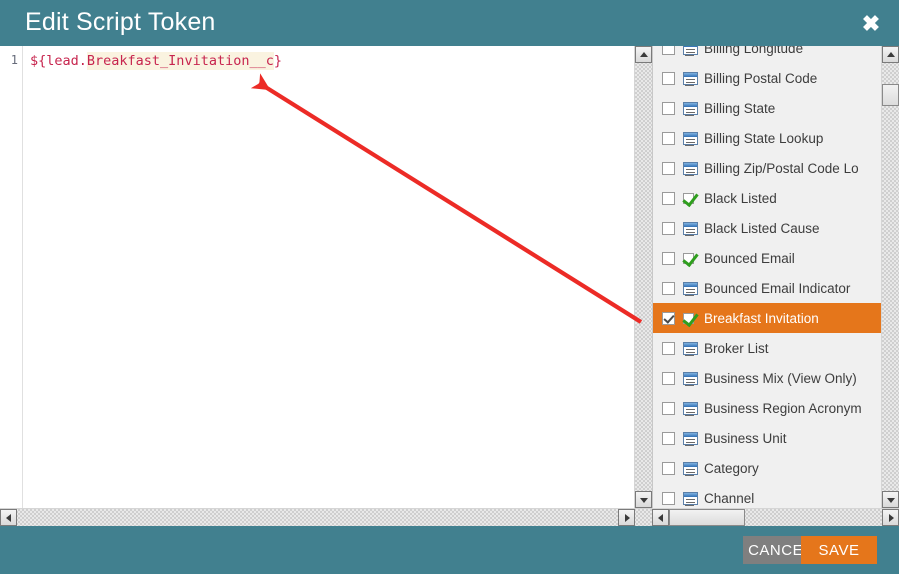 Image resolution: width=899 pixels, height=574 pixels. What do you see at coordinates (449, 550) in the screenshot?
I see `dialog-footer: CANCEL SAVE` at bounding box center [449, 550].